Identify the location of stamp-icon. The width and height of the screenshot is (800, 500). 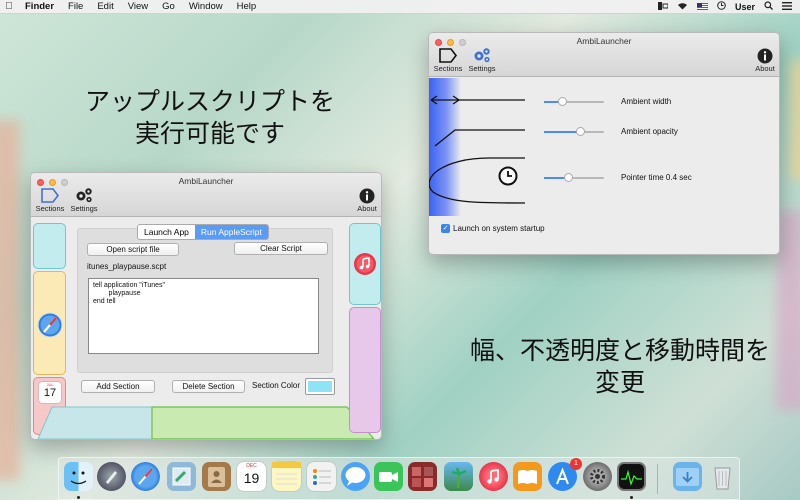
(181, 476).